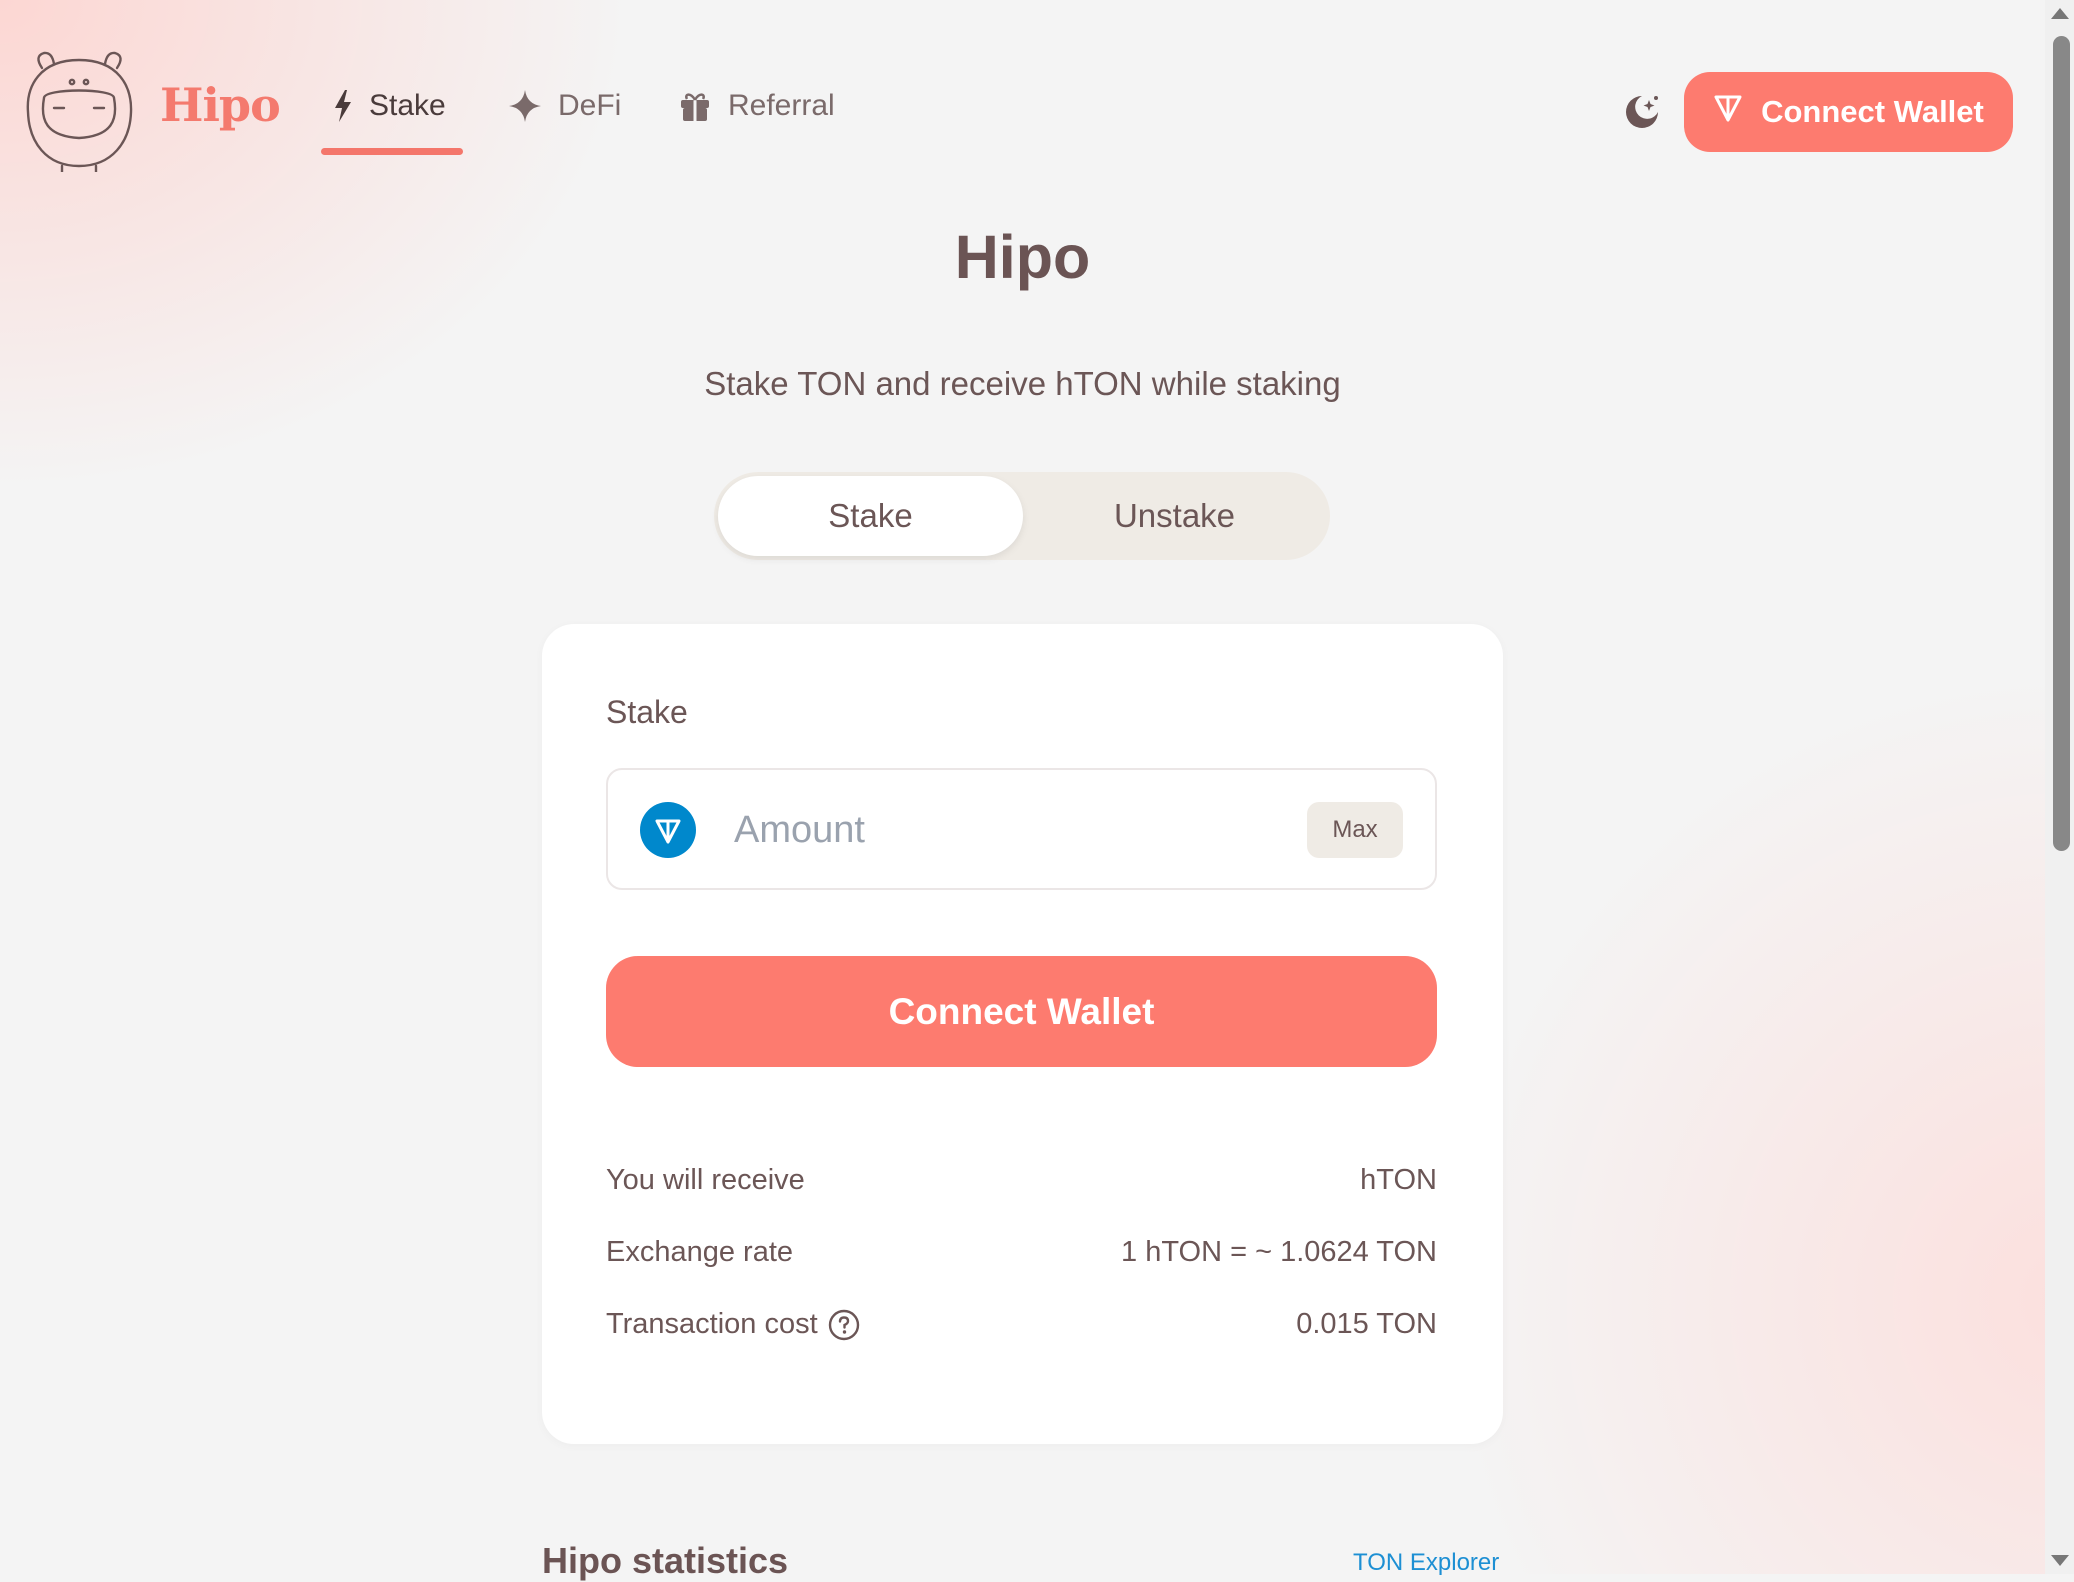 Image resolution: width=2074 pixels, height=1582 pixels. I want to click on max-button: Max, so click(1355, 830).